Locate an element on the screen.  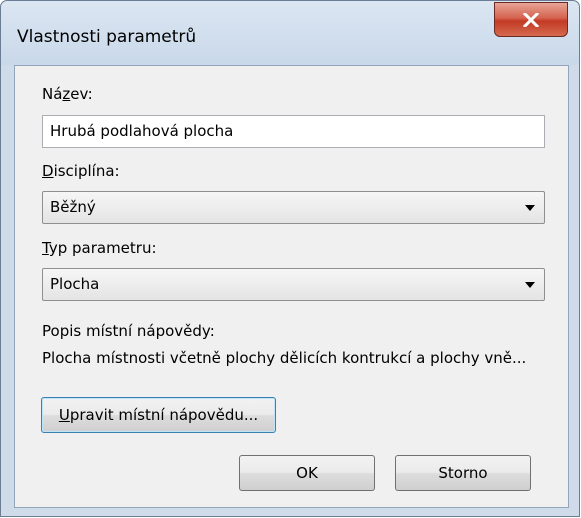
dialog-title: Vlastnosti parametrů is located at coordinates (107, 37).